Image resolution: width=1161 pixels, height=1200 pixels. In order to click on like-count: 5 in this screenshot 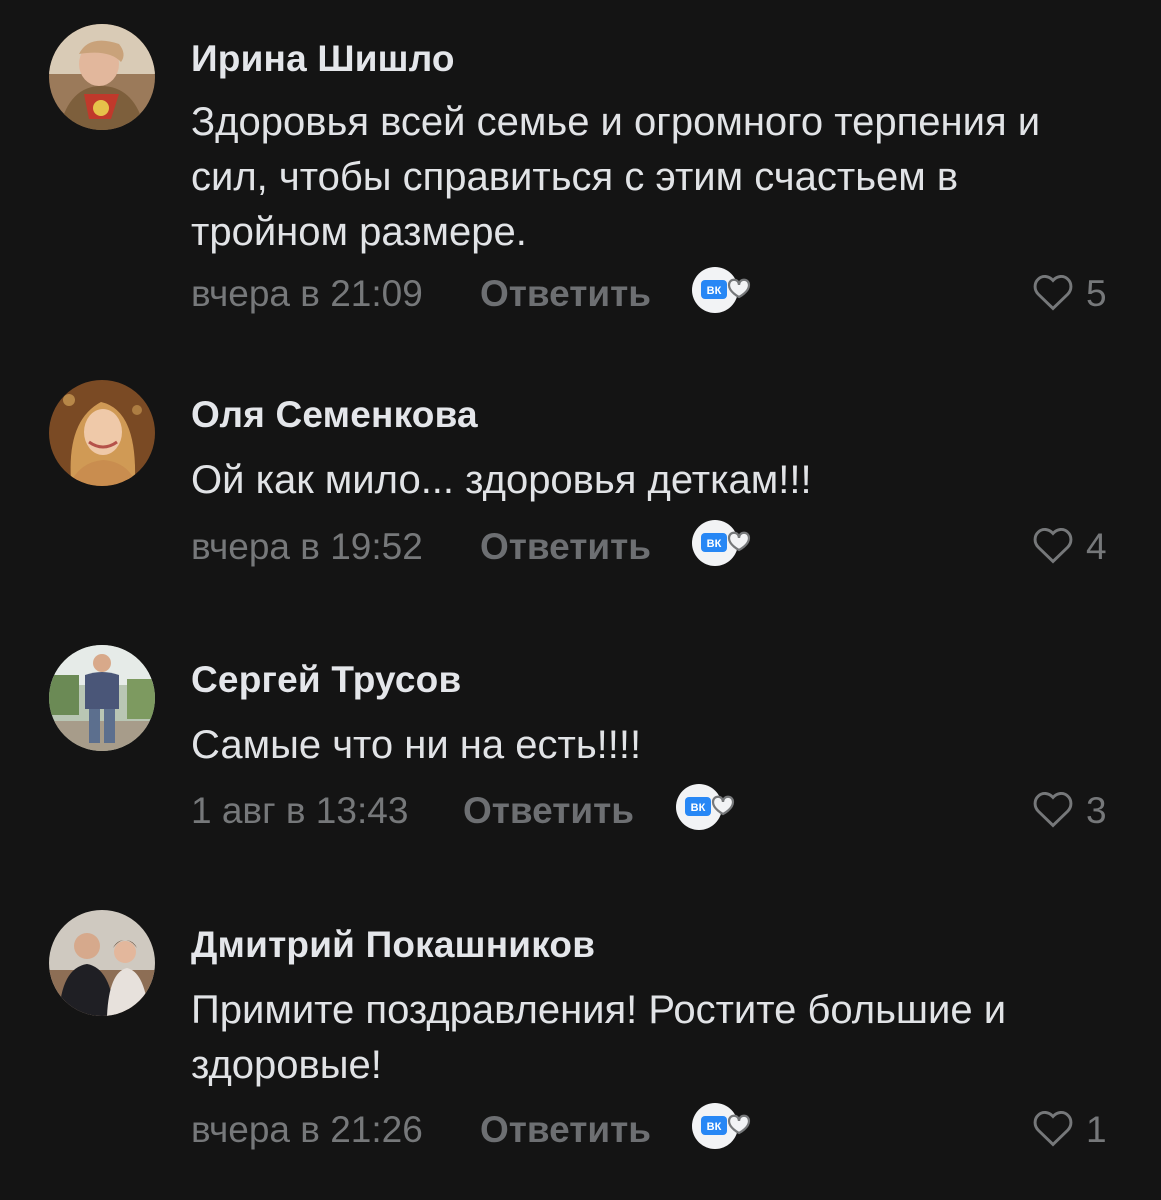, I will do `click(1096, 293)`.